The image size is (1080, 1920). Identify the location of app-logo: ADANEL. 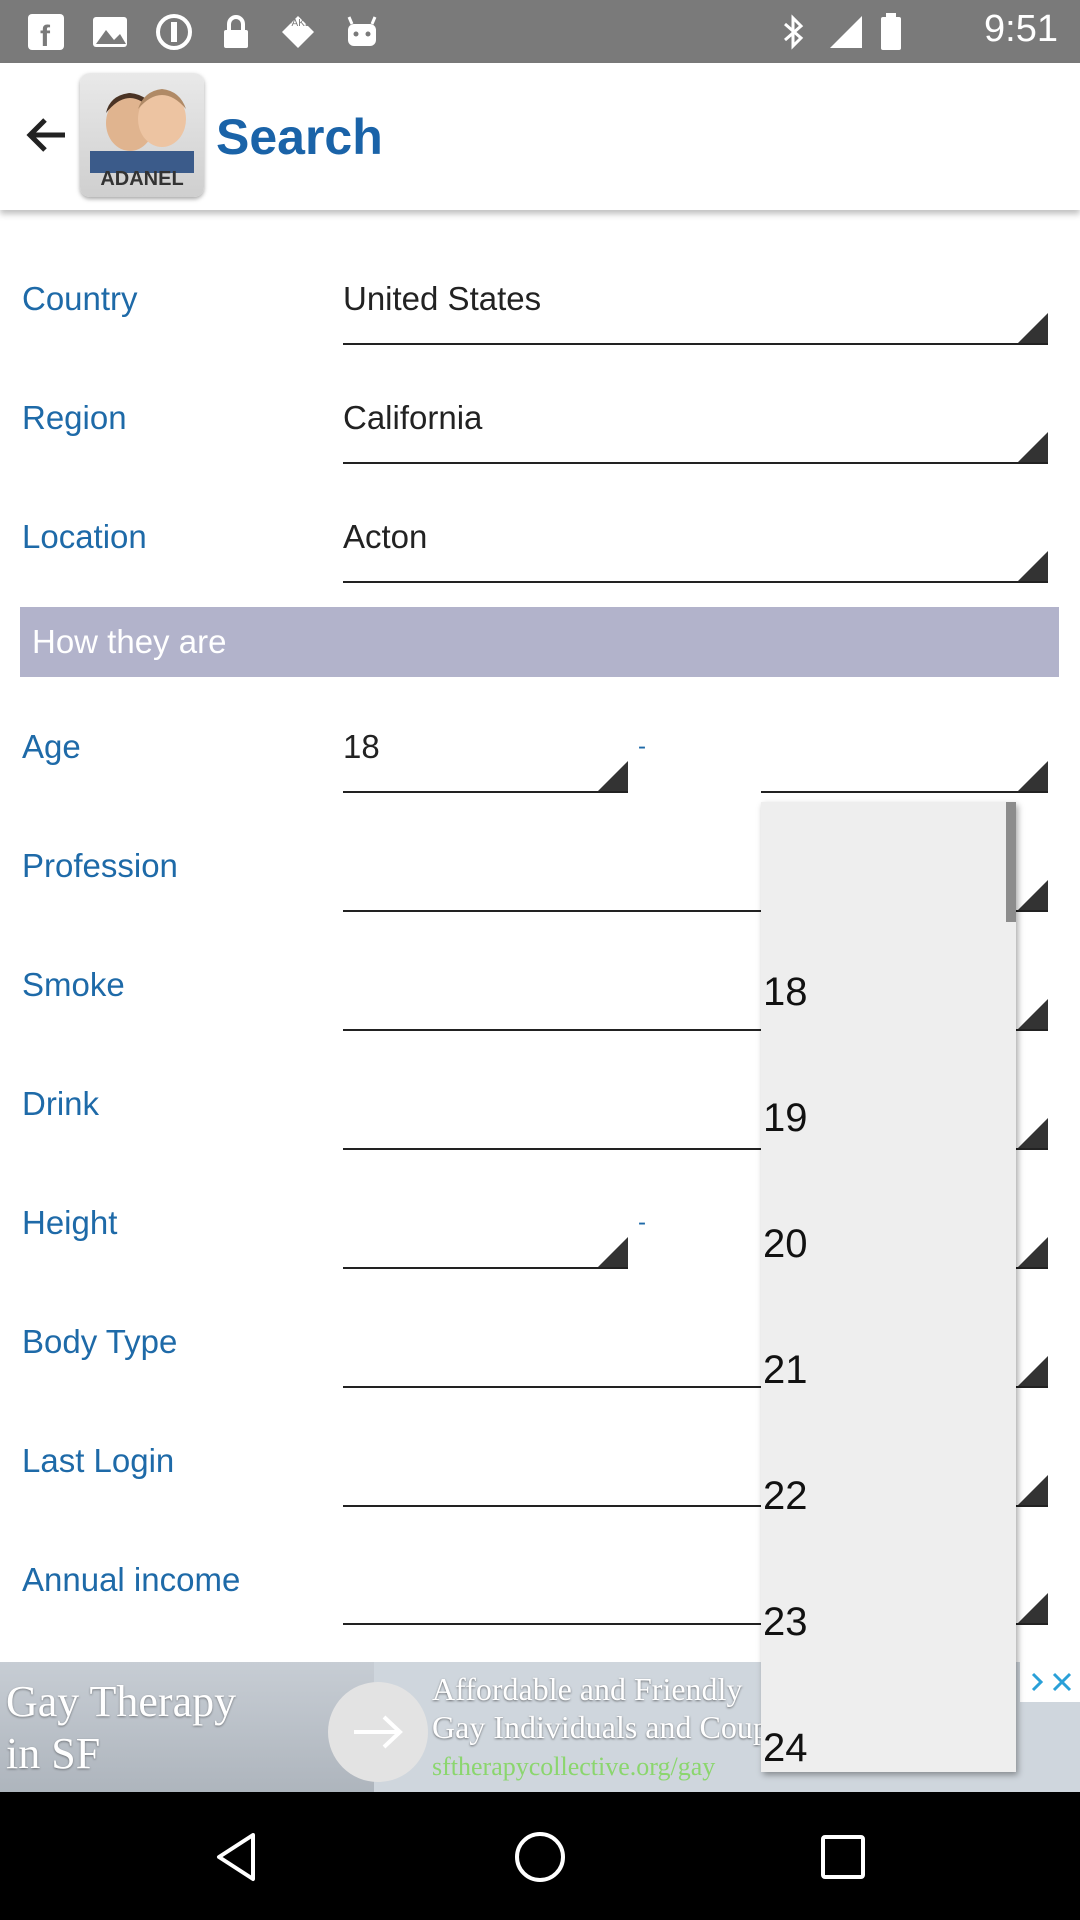
(142, 135).